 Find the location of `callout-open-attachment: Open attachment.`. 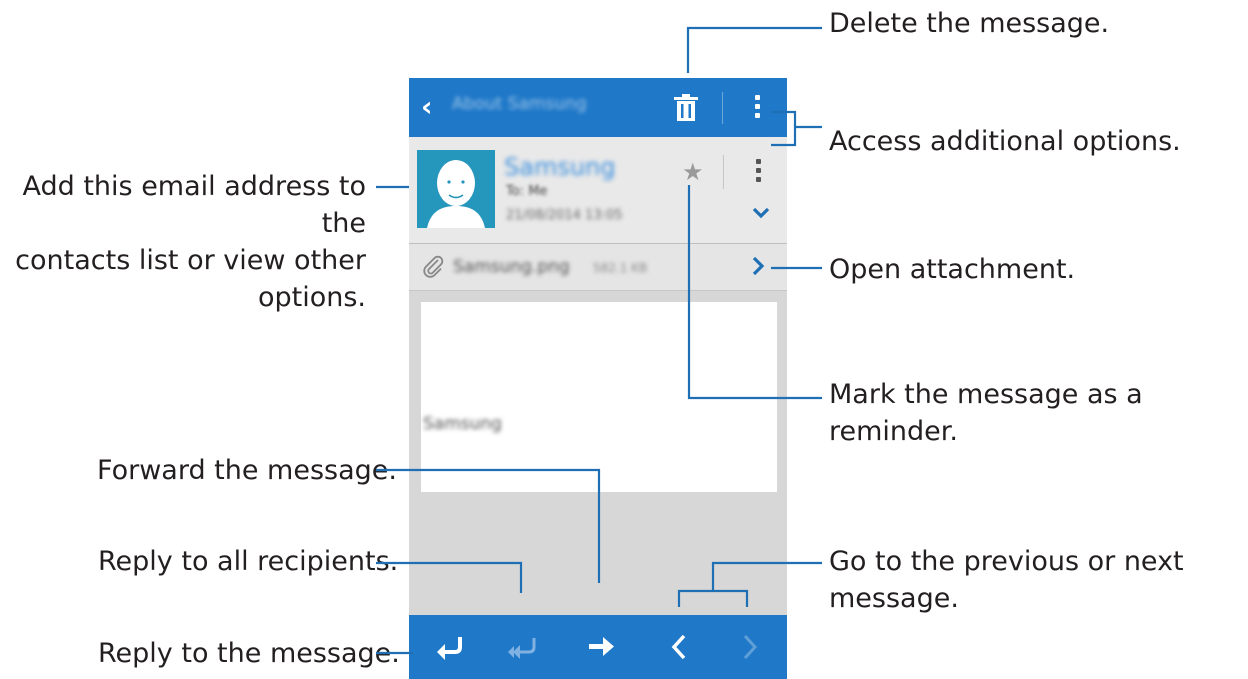

callout-open-attachment: Open attachment. is located at coordinates (952, 269).